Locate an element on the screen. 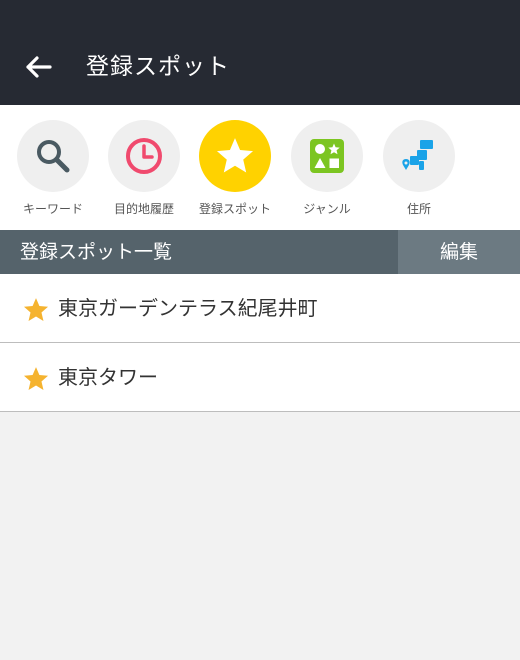 The width and height of the screenshot is (520, 660). category-genre: ジャンル is located at coordinates (327, 172).